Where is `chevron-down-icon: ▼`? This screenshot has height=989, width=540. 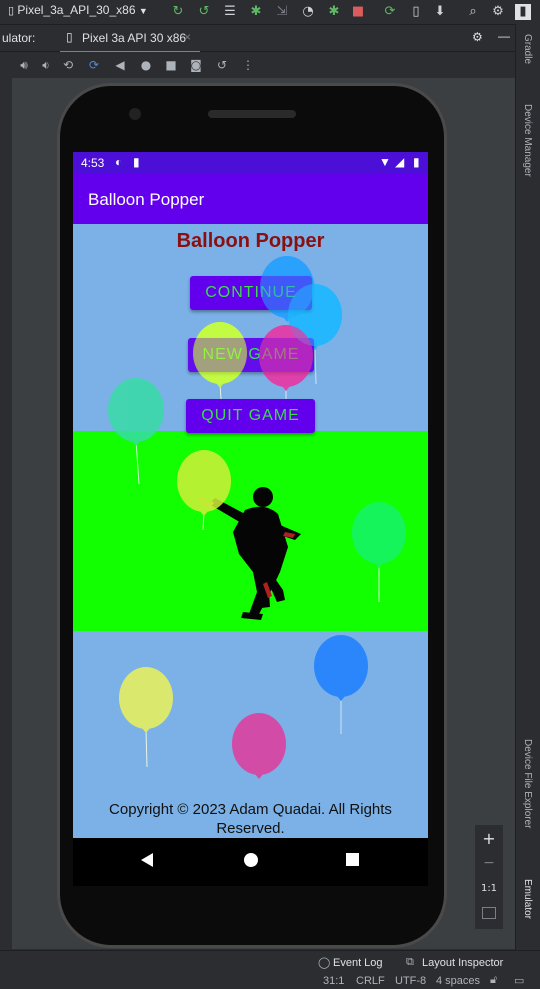
chevron-down-icon: ▼ is located at coordinates (143, 11).